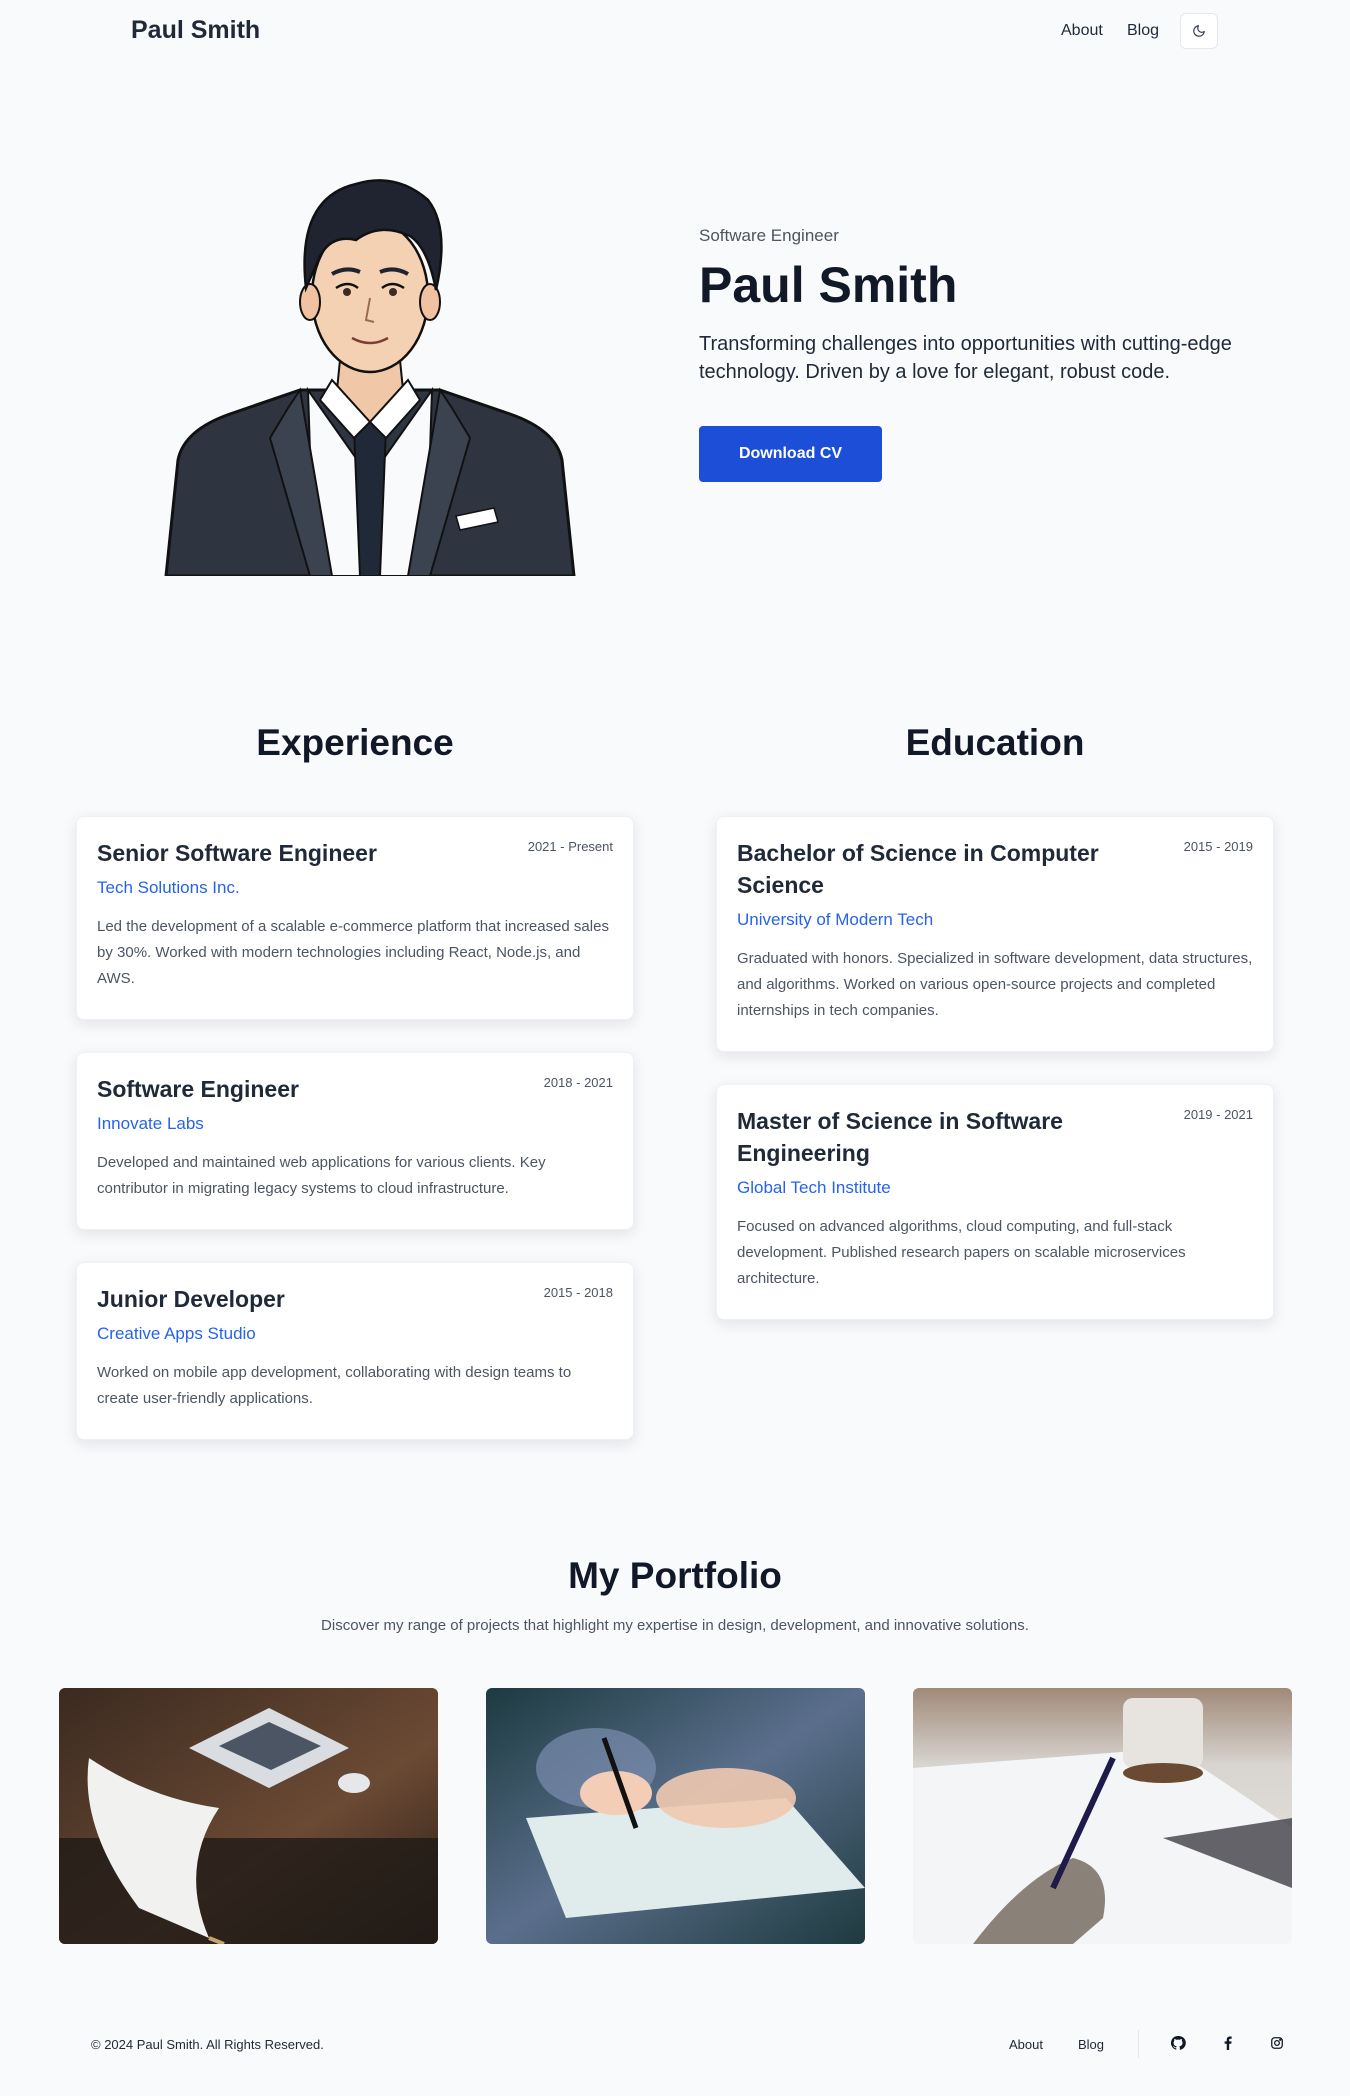  What do you see at coordinates (1228, 2043) in the screenshot?
I see `facebook-icon` at bounding box center [1228, 2043].